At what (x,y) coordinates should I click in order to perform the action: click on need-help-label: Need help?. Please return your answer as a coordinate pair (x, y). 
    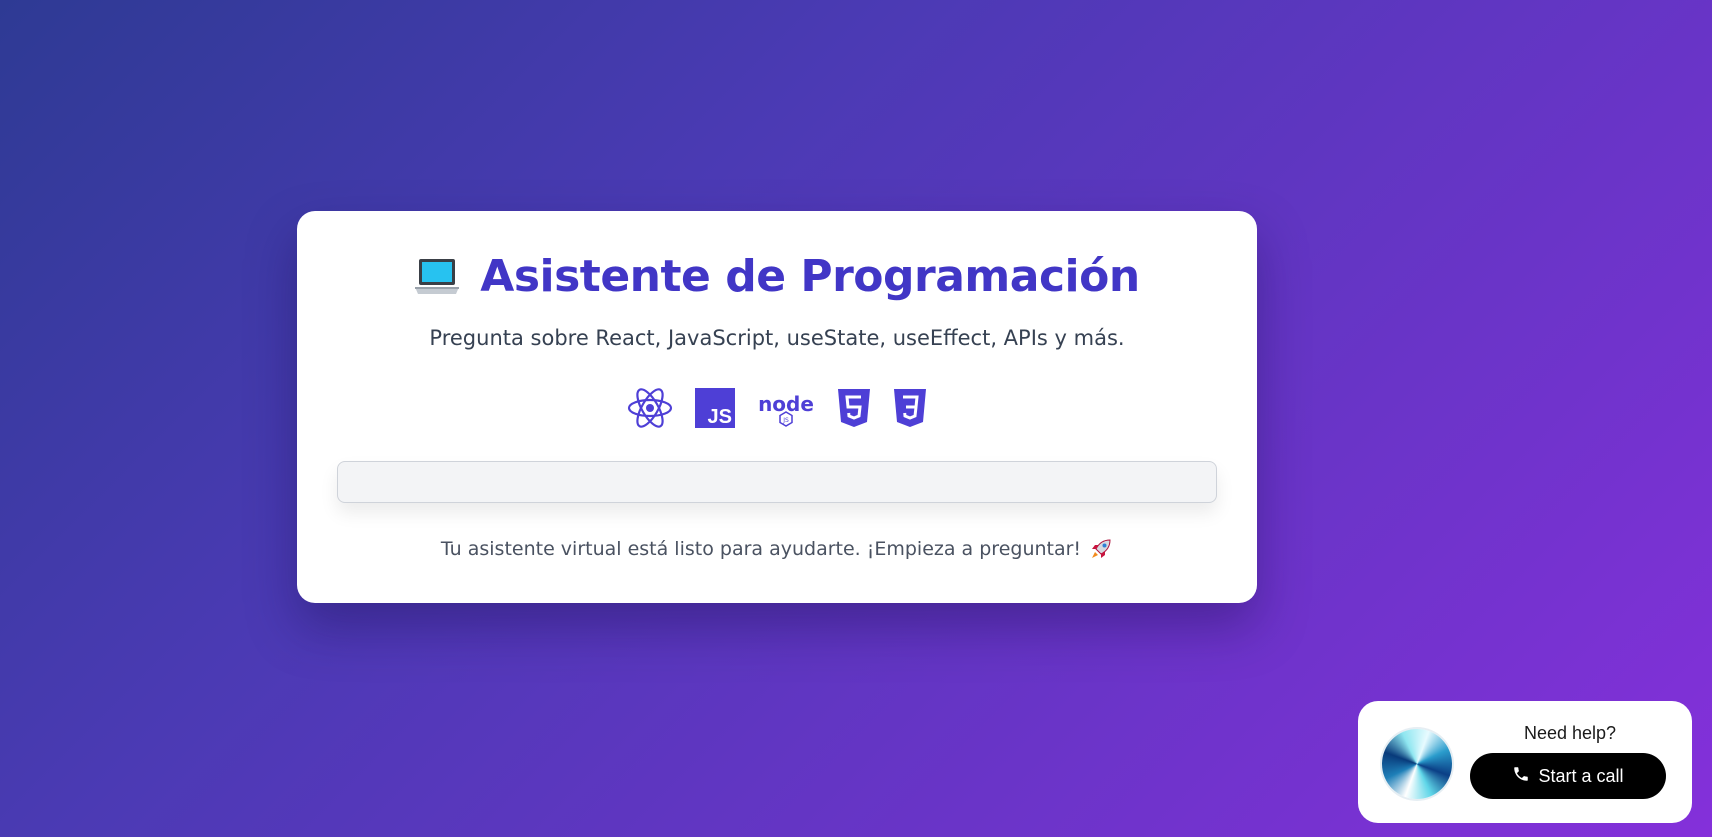
    Looking at the image, I should click on (1570, 733).